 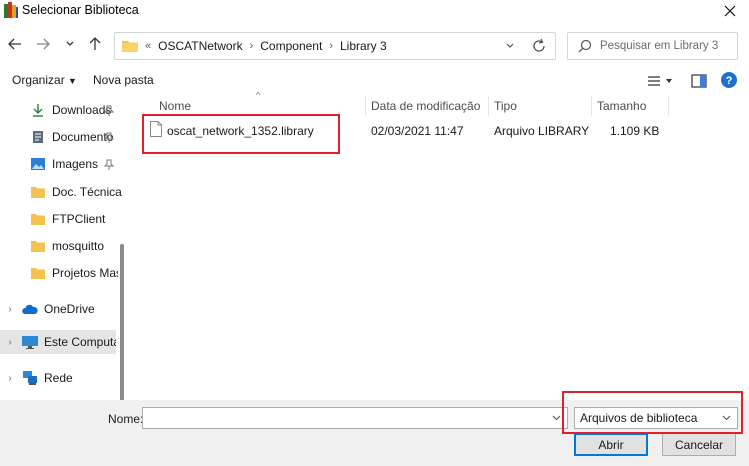 What do you see at coordinates (30, 378) in the screenshot?
I see `network-icon` at bounding box center [30, 378].